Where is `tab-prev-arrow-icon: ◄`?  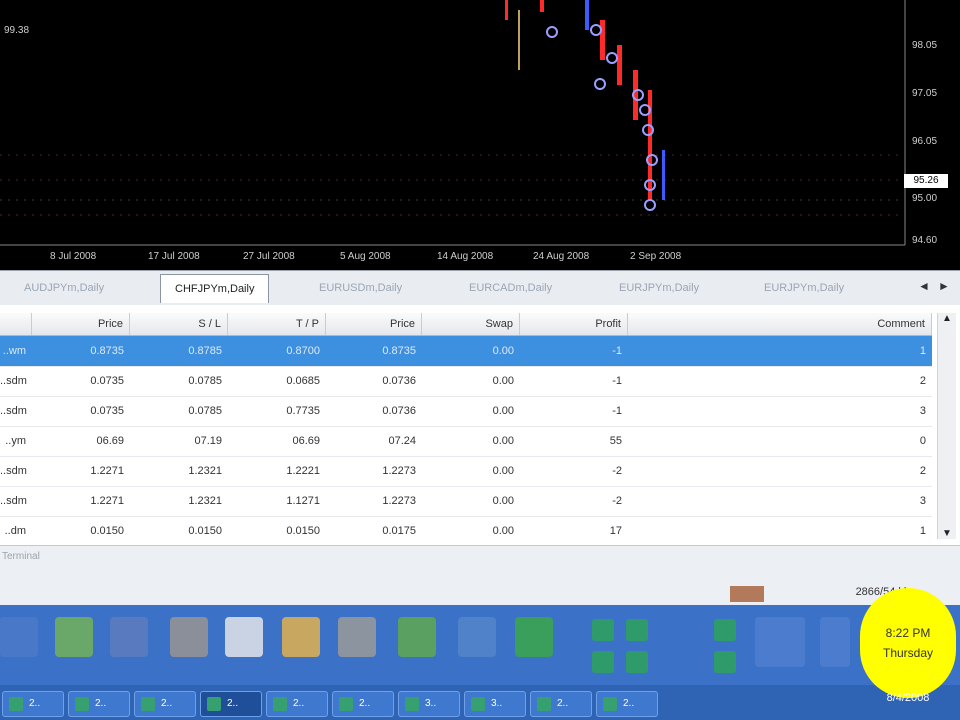
tab-prev-arrow-icon: ◄ is located at coordinates (924, 286).